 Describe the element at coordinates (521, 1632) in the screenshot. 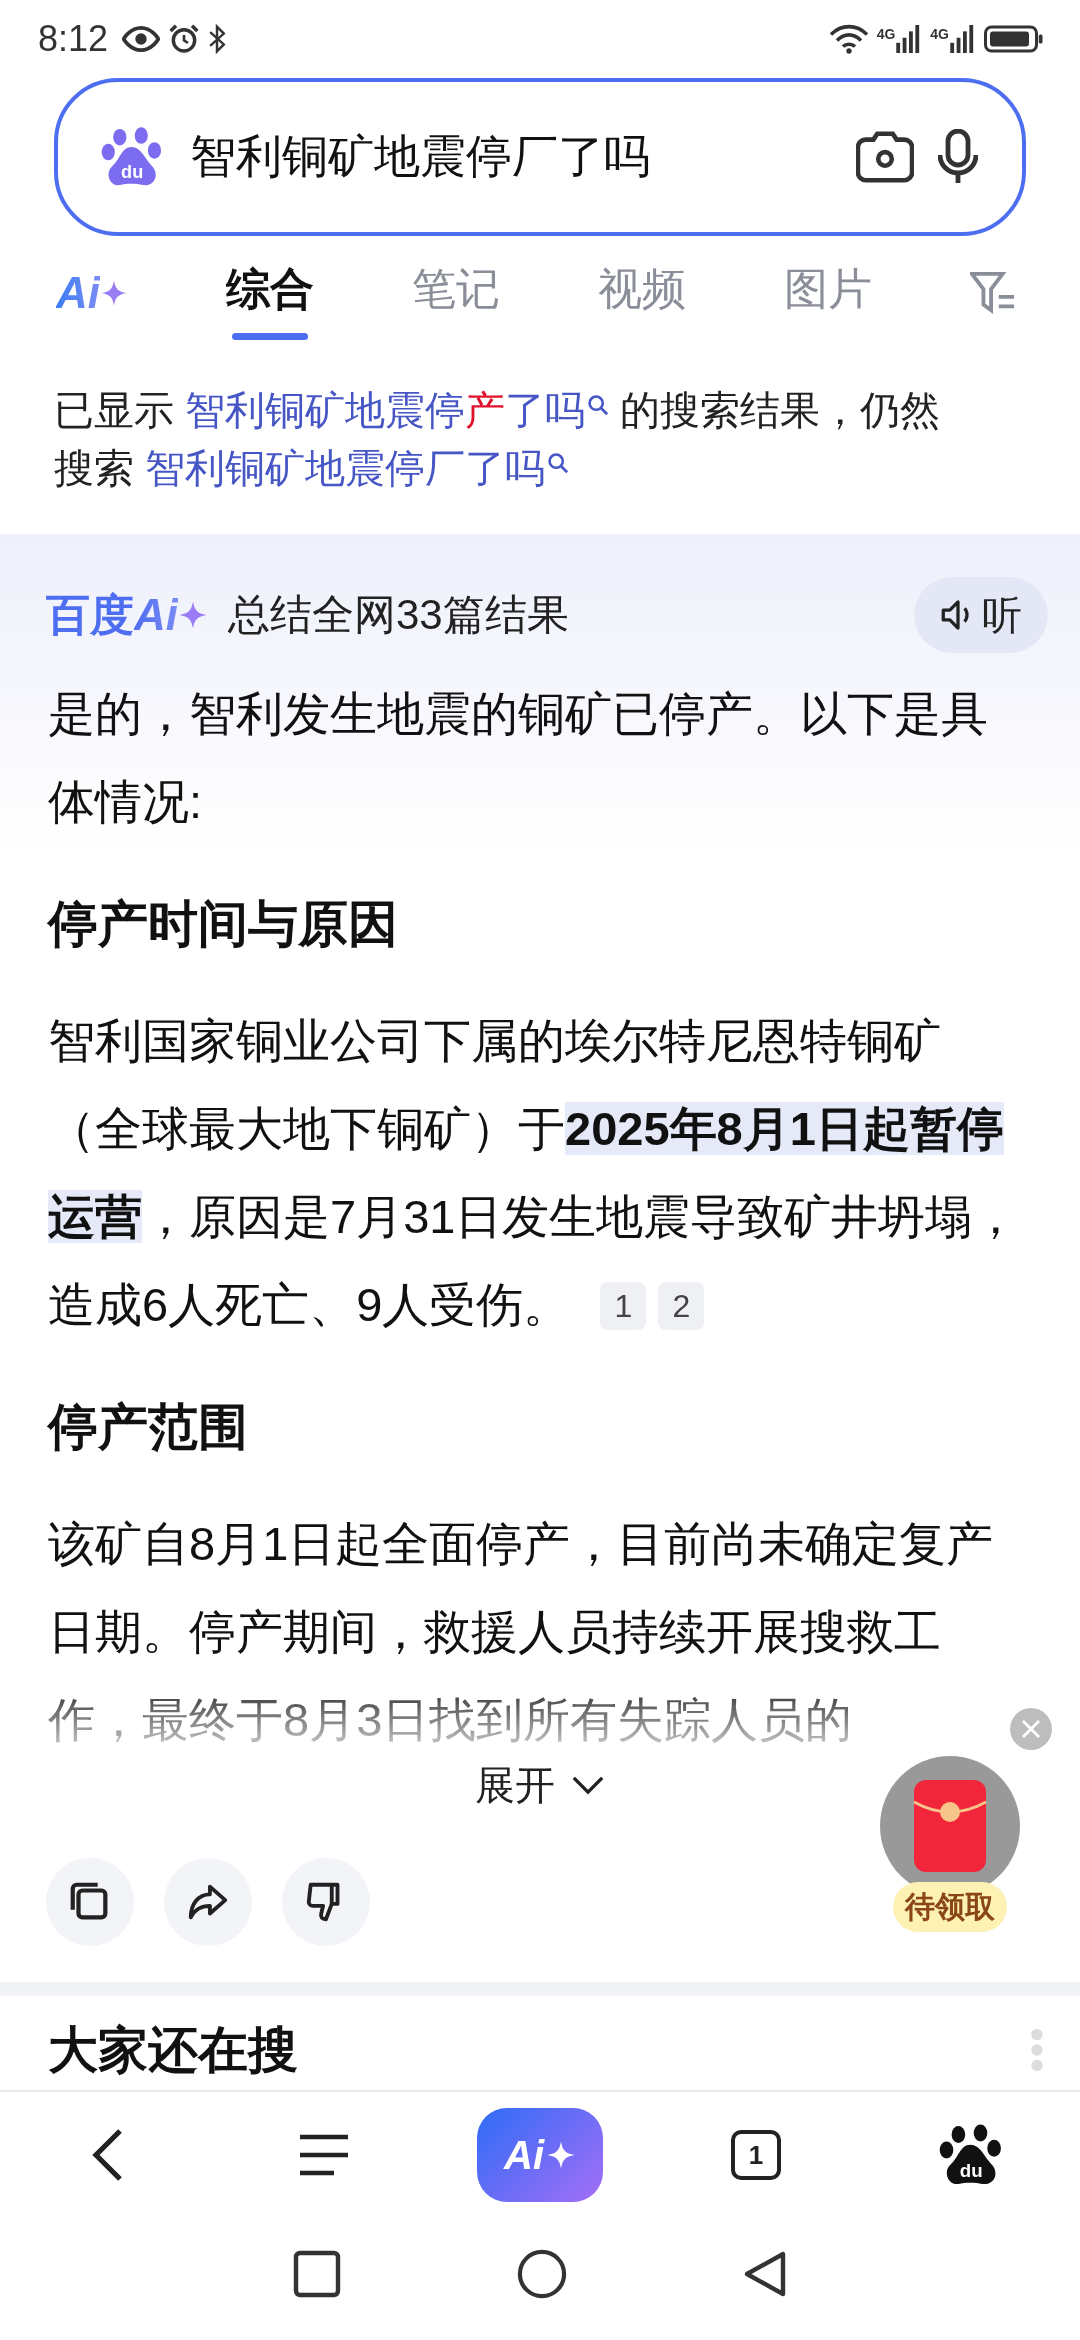

I see `answer-paragraph: 该矿自8月1日起全面停产，目前尚未确定复产日期。停产期间，救援人员持续开展搜救工作，最终于8月3日找到所有失踪人员的` at that location.